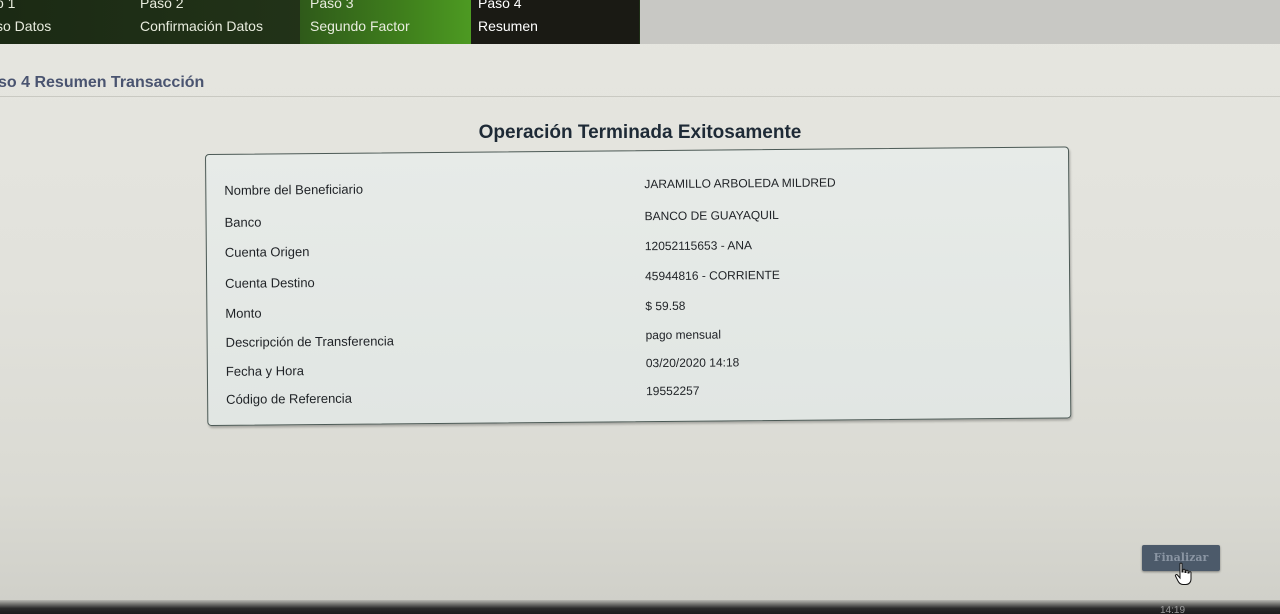 This screenshot has width=1280, height=614. What do you see at coordinates (8, 5) in the screenshot?
I see `step-1-number: o 1` at bounding box center [8, 5].